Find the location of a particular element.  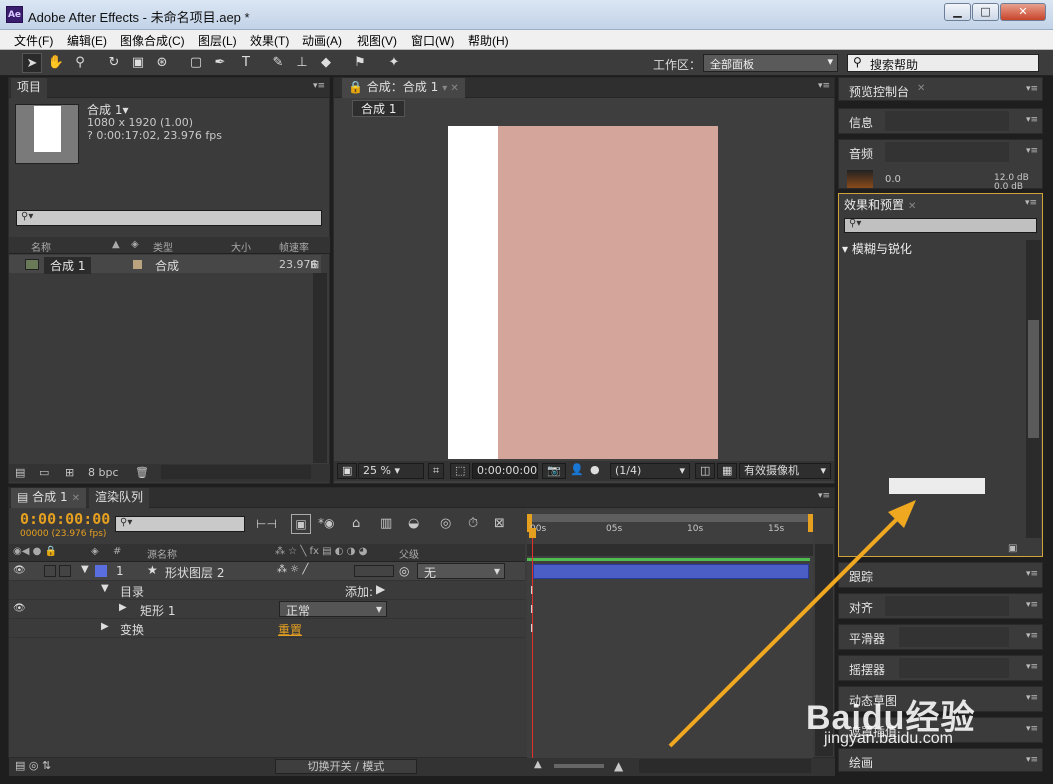

contents-row: ▼ 目录 添加: ▶ is located at coordinates (267, 590).